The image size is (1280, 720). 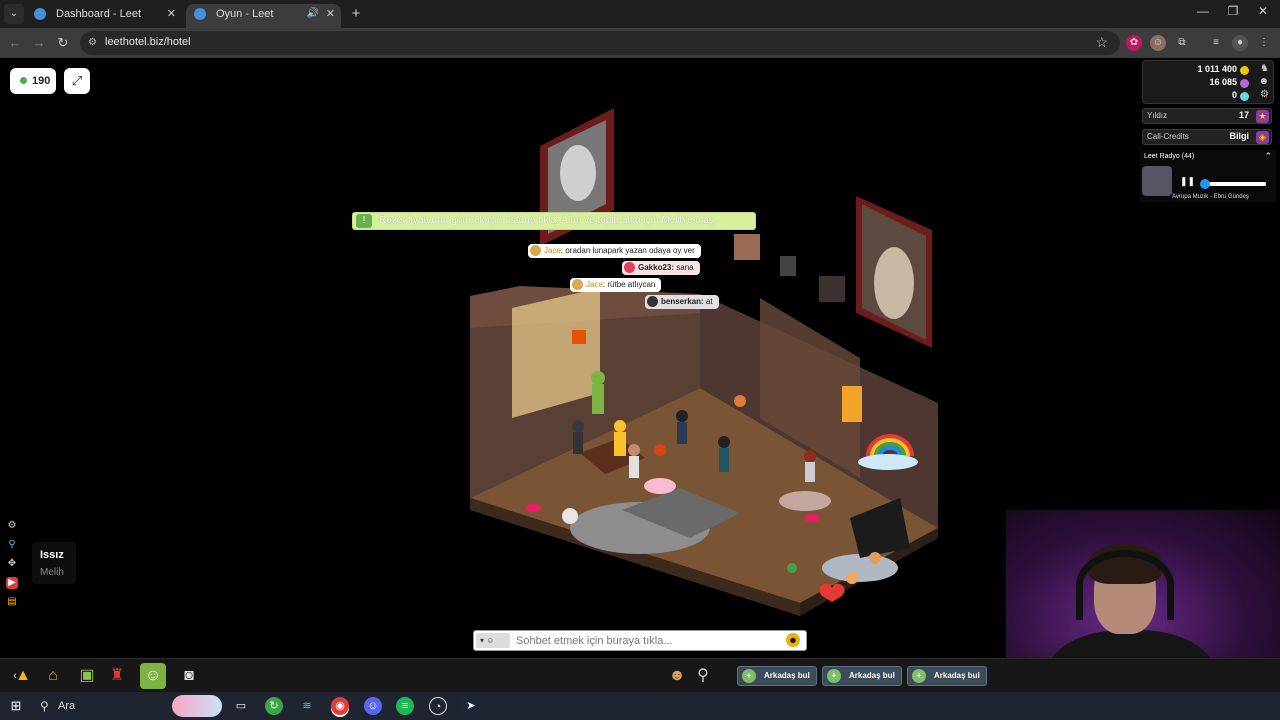 I want to click on diamonds-amount: 0, so click(x=1234, y=95).